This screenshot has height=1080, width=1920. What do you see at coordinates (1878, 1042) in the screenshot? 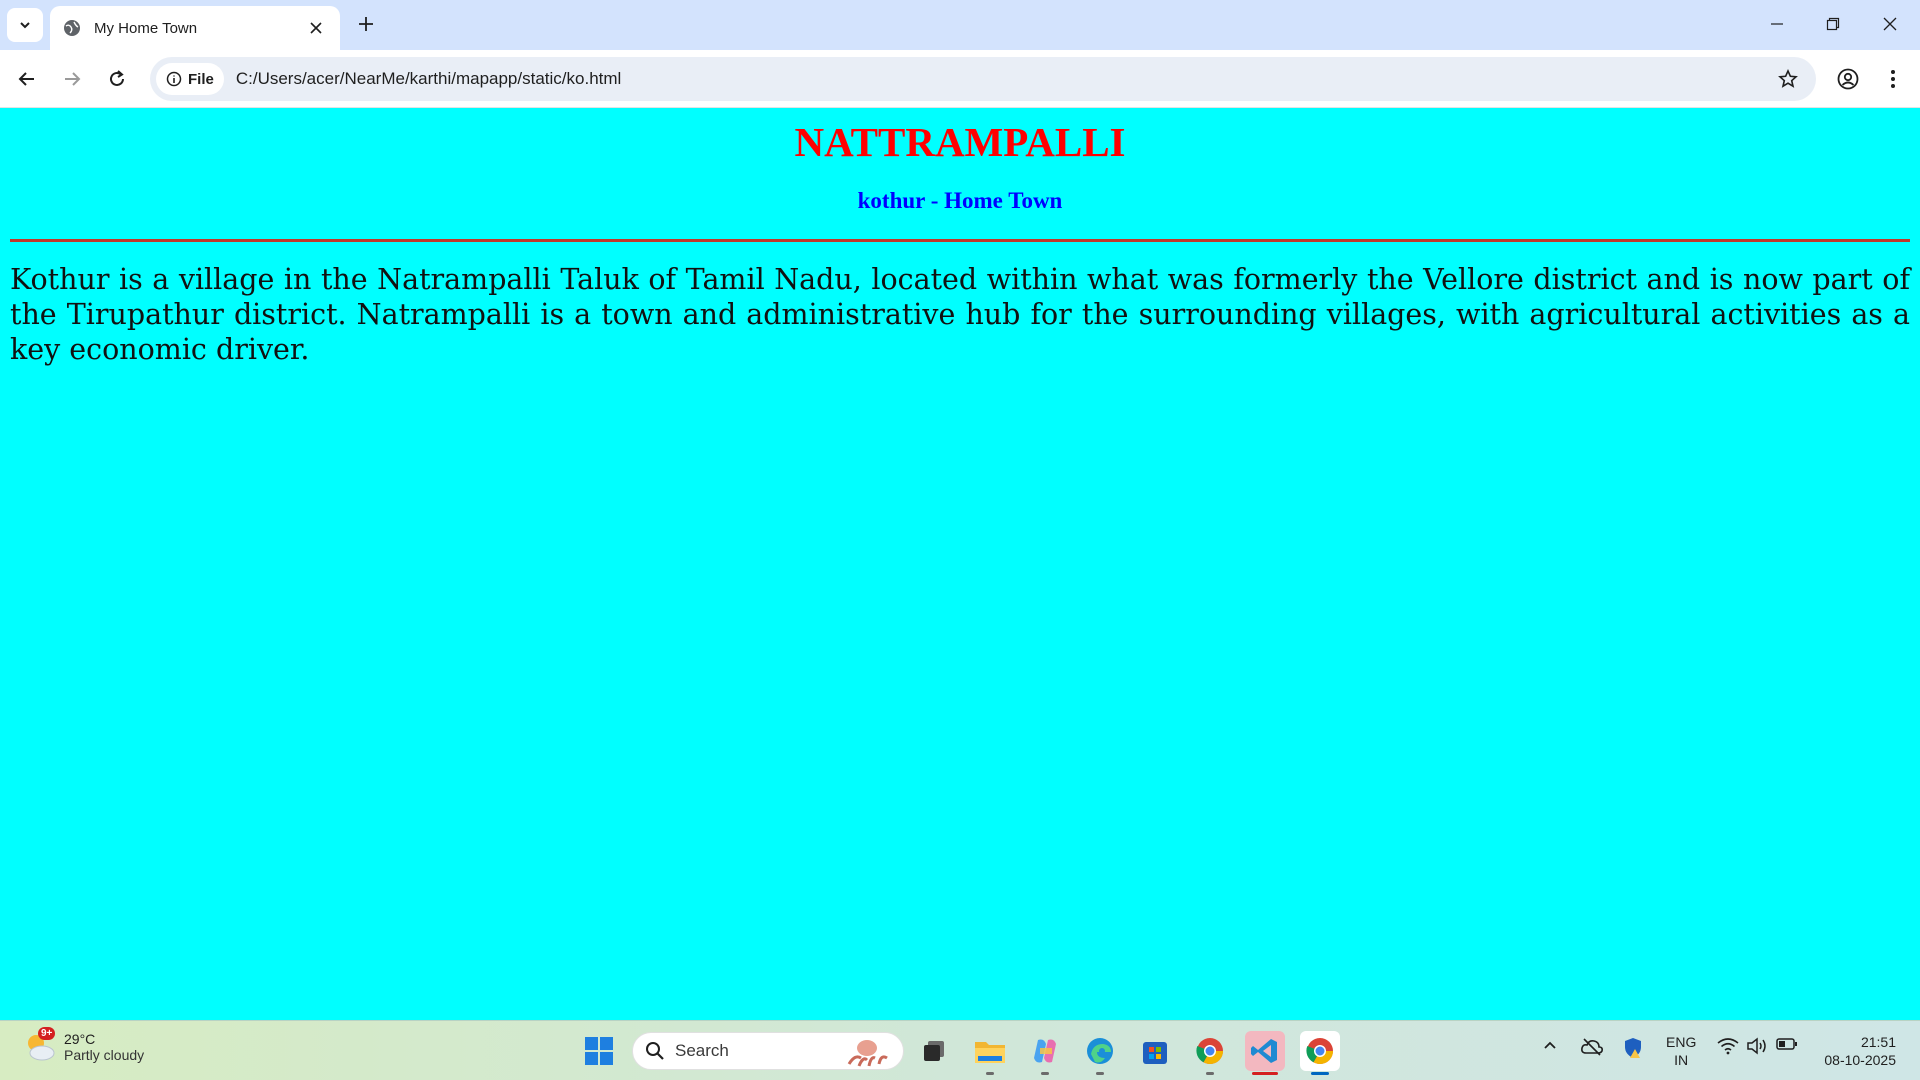
I see `clock-time: 21:51` at bounding box center [1878, 1042].